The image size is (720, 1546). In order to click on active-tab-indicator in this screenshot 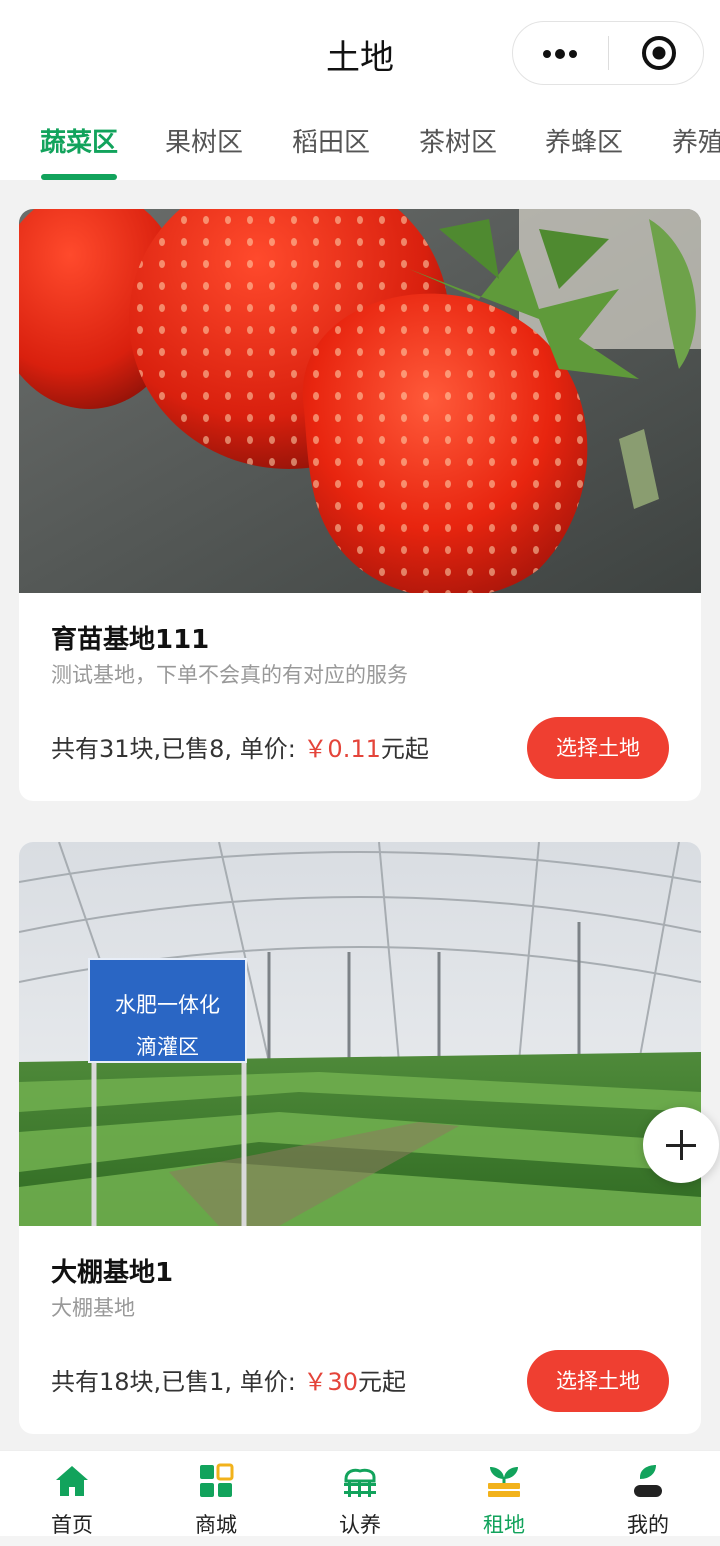, I will do `click(79, 177)`.